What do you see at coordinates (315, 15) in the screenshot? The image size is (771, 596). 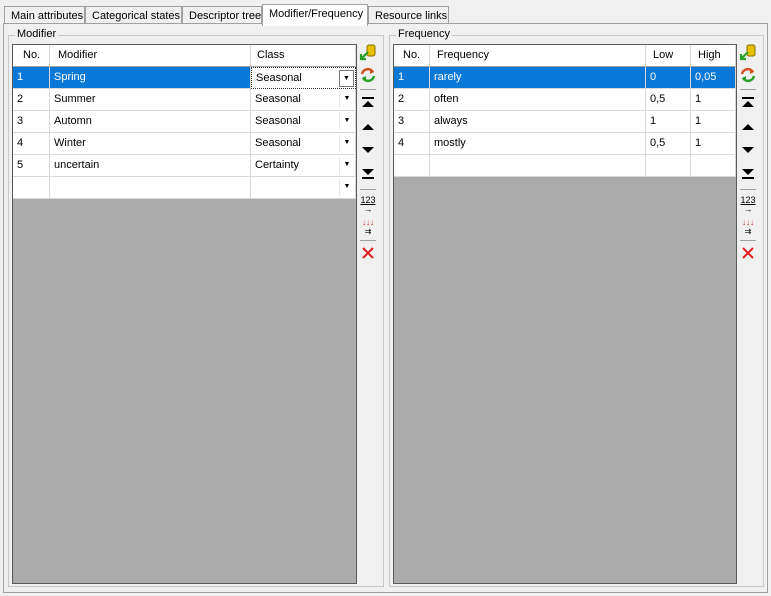 I see `tab-modifier-frequency: Modifier/Frequency` at bounding box center [315, 15].